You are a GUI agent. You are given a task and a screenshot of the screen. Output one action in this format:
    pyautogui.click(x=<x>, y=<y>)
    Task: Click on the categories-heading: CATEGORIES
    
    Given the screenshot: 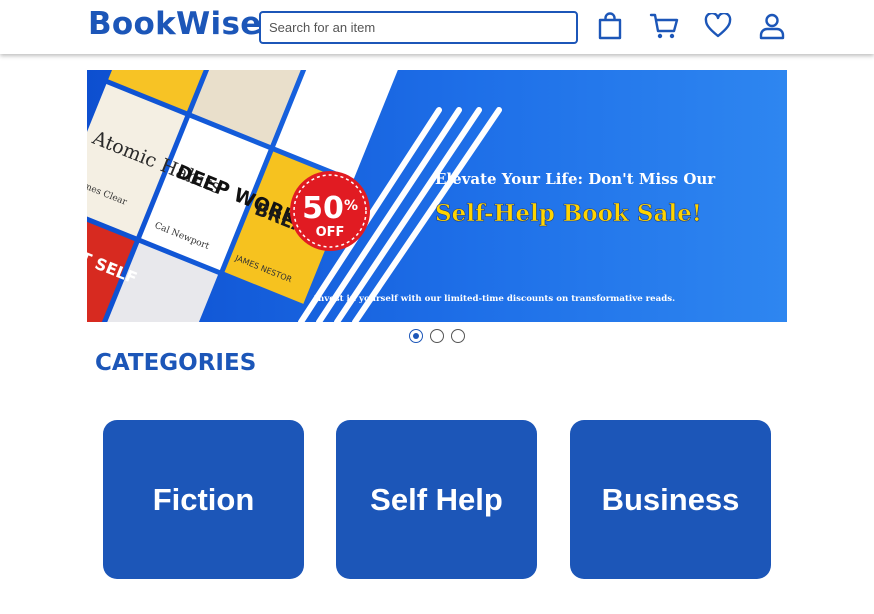 What is the action you would take?
    pyautogui.click(x=176, y=363)
    